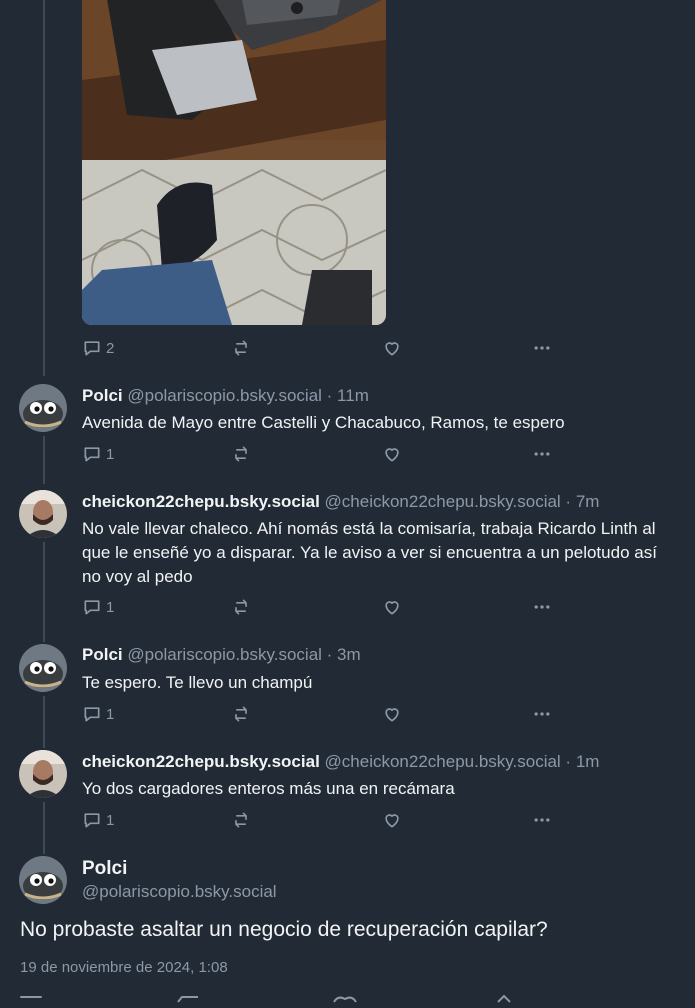 Image resolution: width=695 pixels, height=1008 pixels. Describe the element at coordinates (243, 654) in the screenshot. I see `author-handle-time: @polariscopio.bsky.social · 3m` at that location.